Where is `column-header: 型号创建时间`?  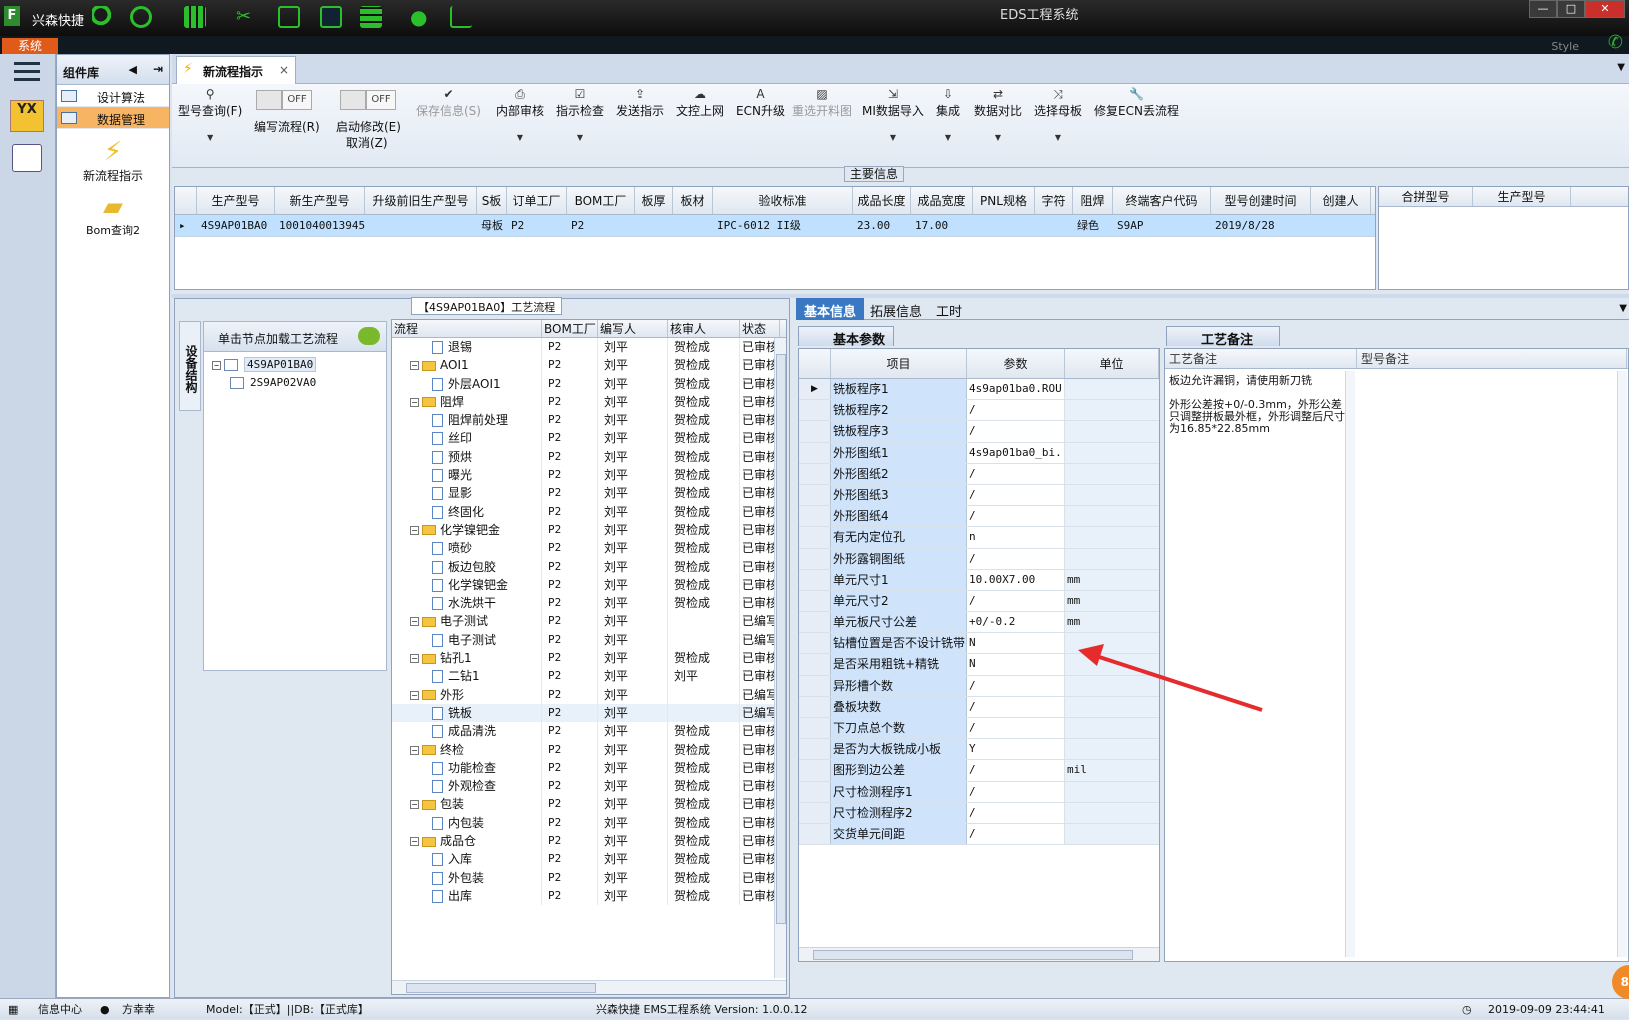 column-header: 型号创建时间 is located at coordinates (1261, 200).